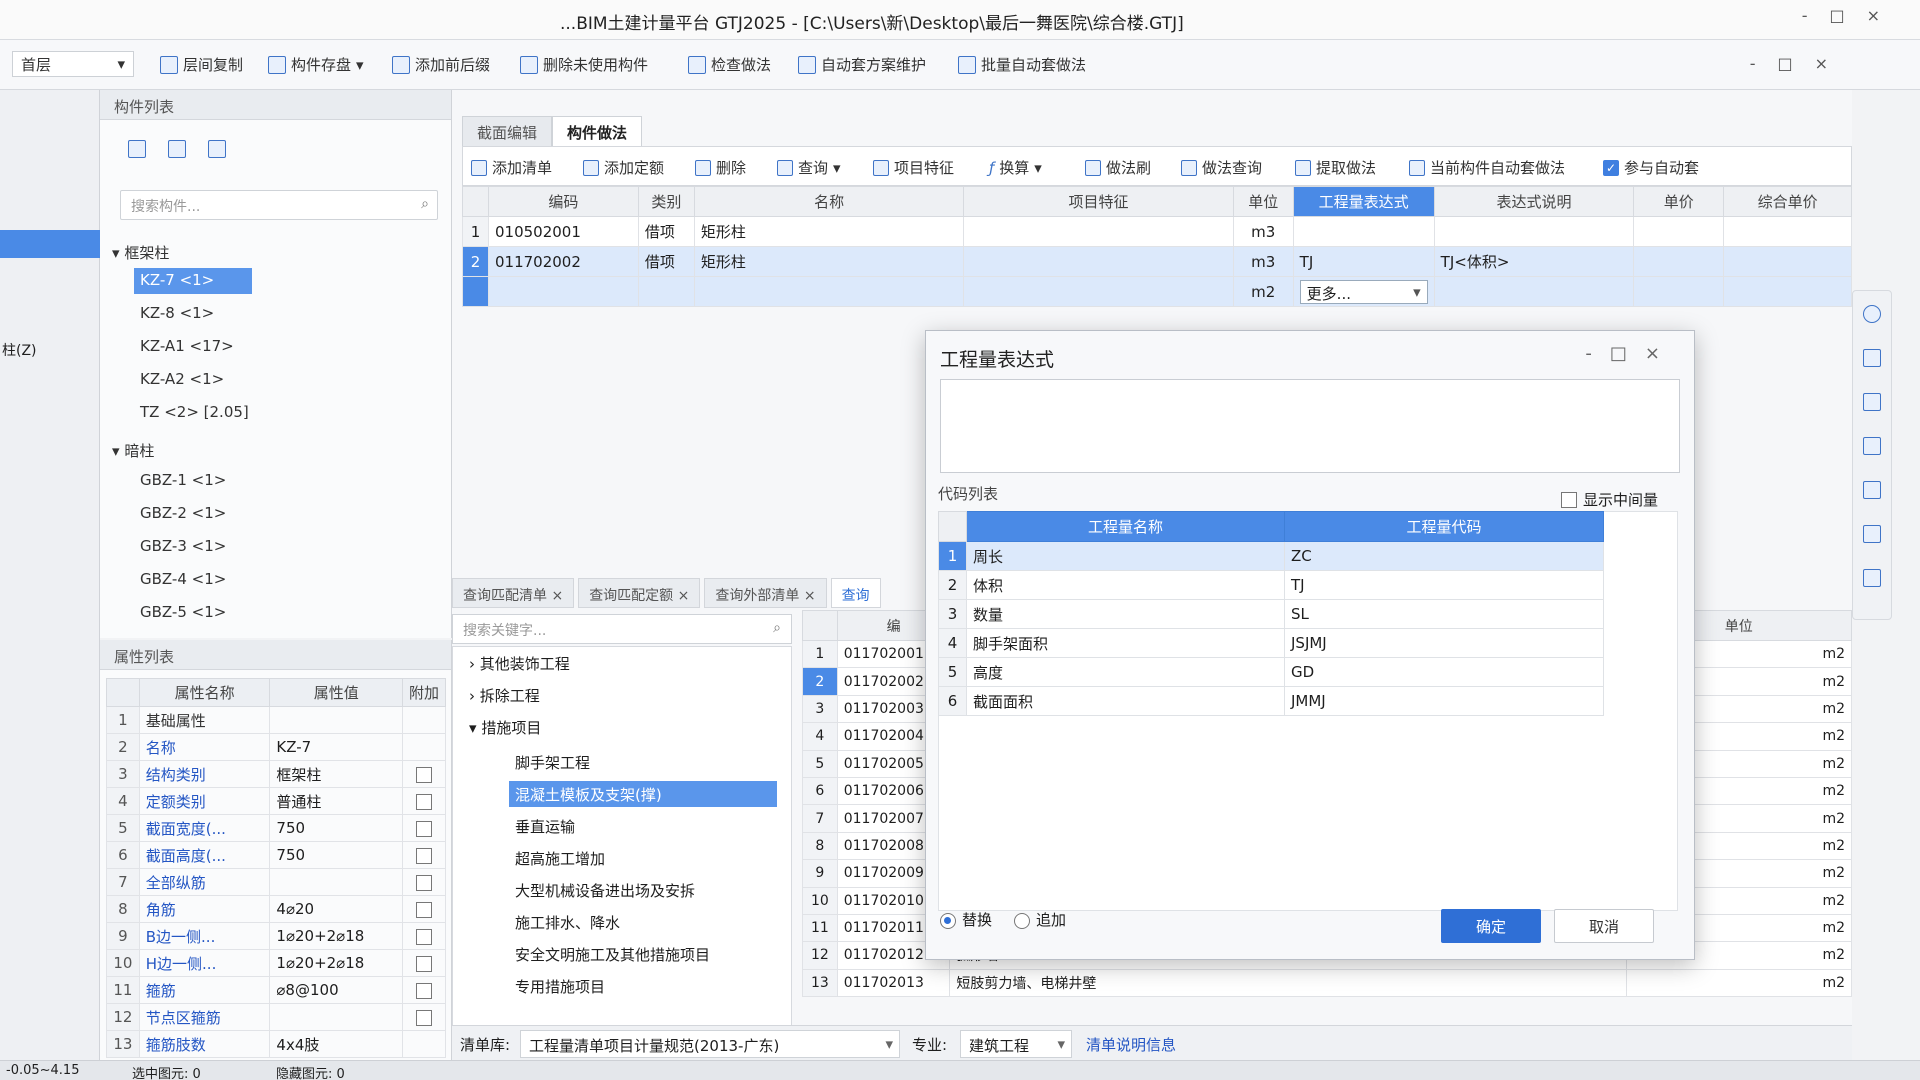 Image resolution: width=1920 pixels, height=1080 pixels. What do you see at coordinates (1157, 261) in the screenshot?
I see `boq-row: 2 011702002 借项 矩形柱 m3 TJ TJ<体积>` at bounding box center [1157, 261].